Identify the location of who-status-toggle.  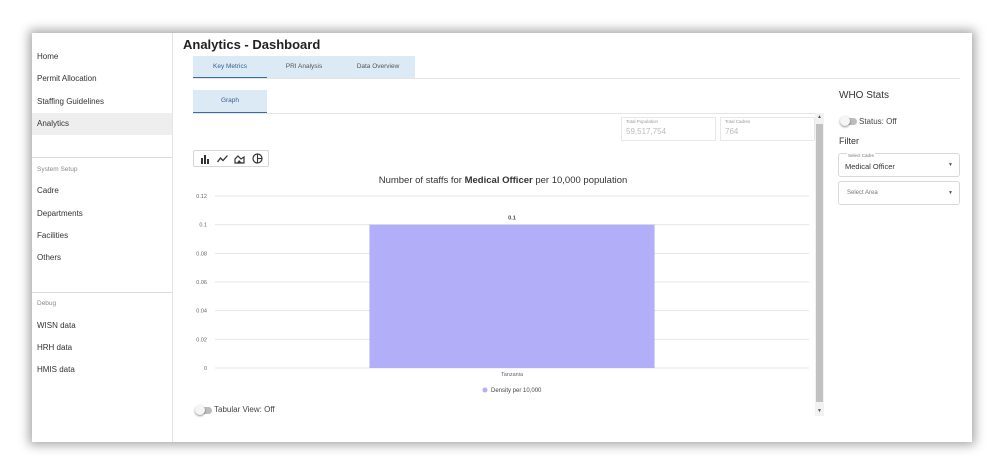
(848, 121).